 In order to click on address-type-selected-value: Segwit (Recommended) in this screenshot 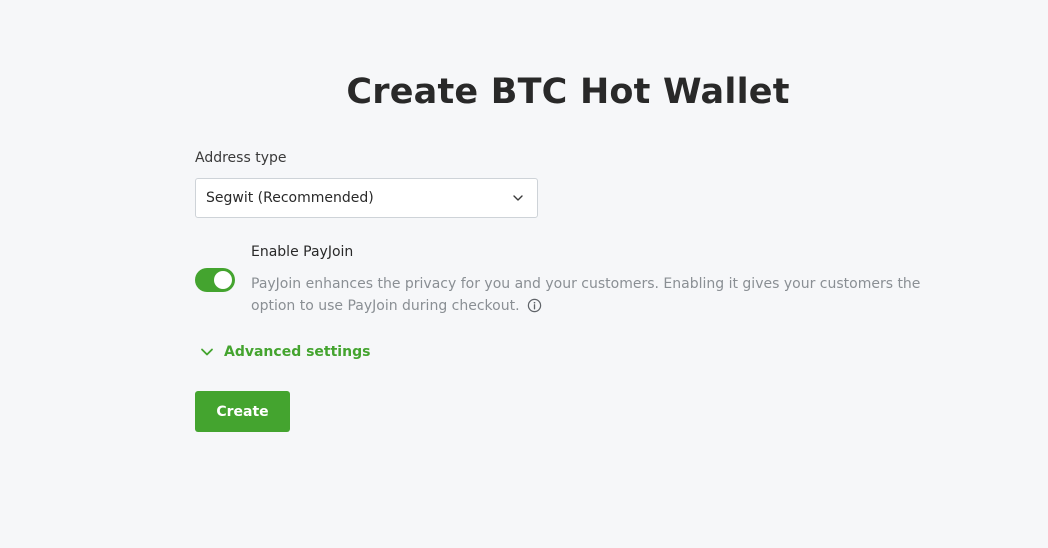, I will do `click(290, 198)`.